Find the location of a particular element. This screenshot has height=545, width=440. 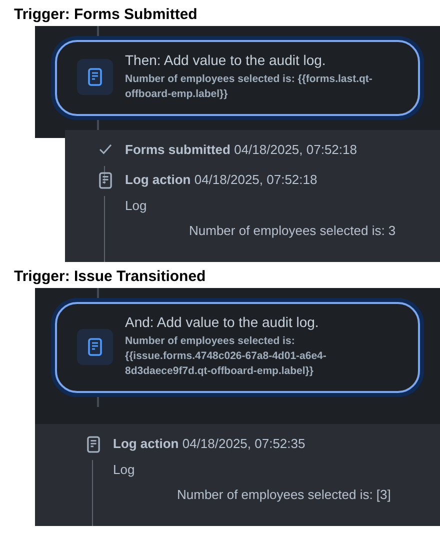

event-heading: Log action 04/18/2025, 07:52:35 is located at coordinates (209, 444).